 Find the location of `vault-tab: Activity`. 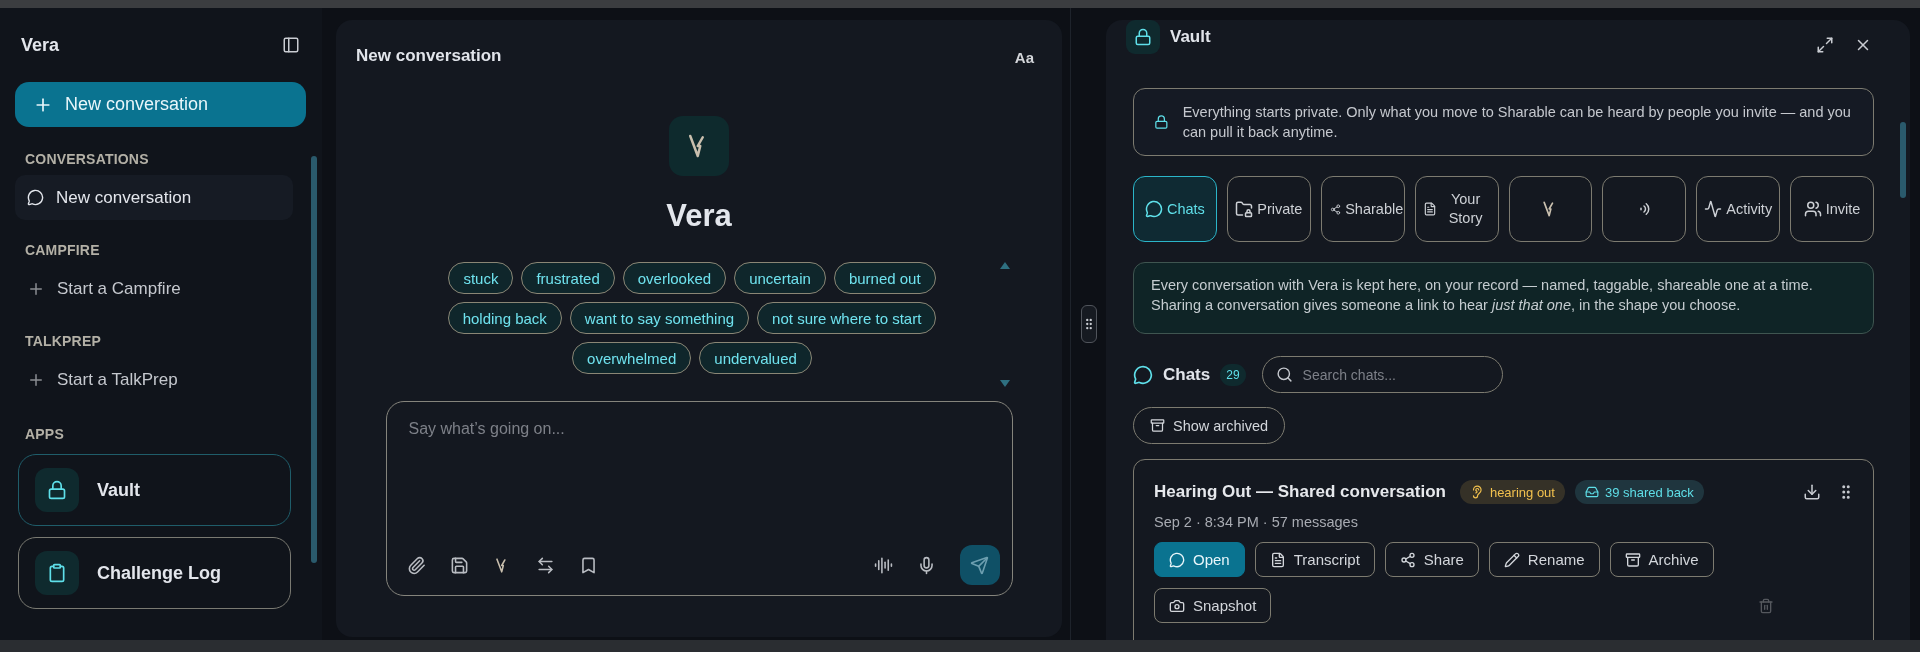

vault-tab: Activity is located at coordinates (1738, 209).